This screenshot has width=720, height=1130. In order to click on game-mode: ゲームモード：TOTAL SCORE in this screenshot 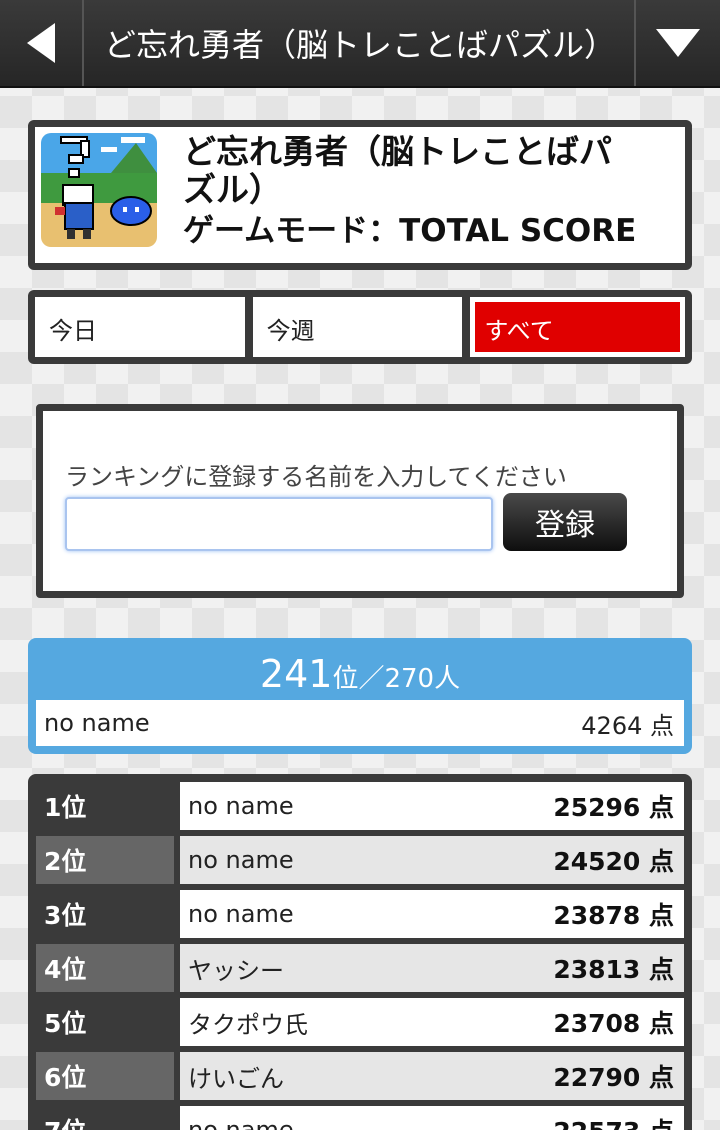, I will do `click(413, 231)`.